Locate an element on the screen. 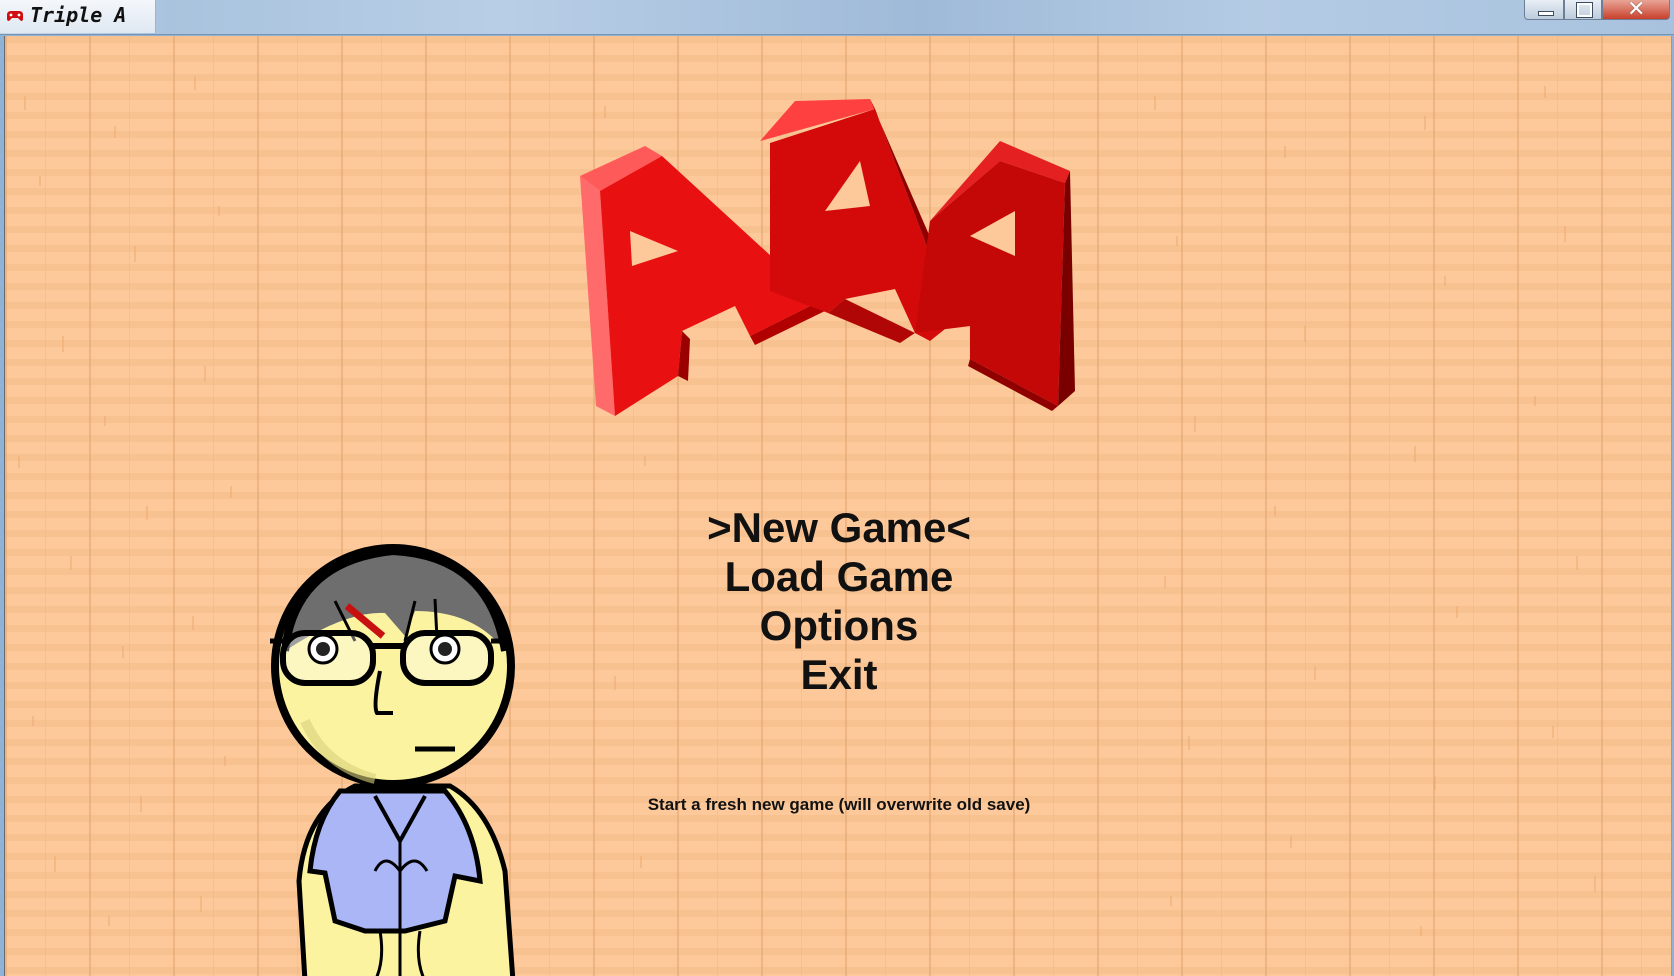 The image size is (1674, 976). window-title: Triple A is located at coordinates (78, 15).